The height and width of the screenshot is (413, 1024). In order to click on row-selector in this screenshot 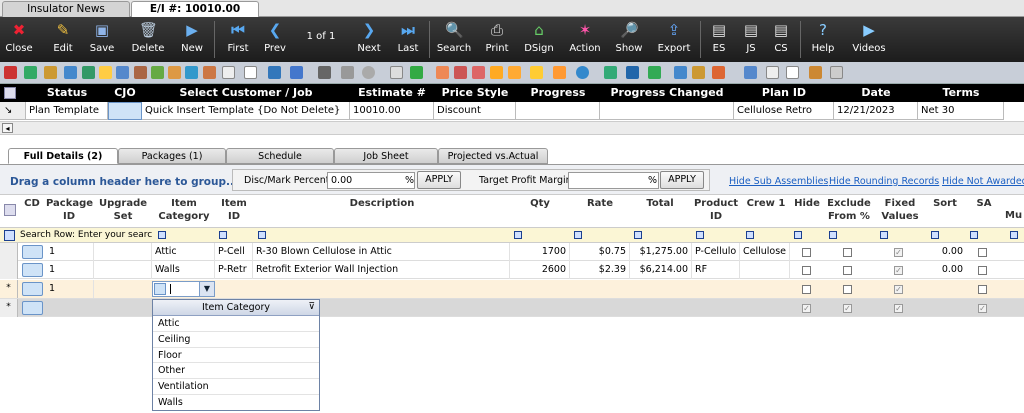, I will do `click(9, 252)`.